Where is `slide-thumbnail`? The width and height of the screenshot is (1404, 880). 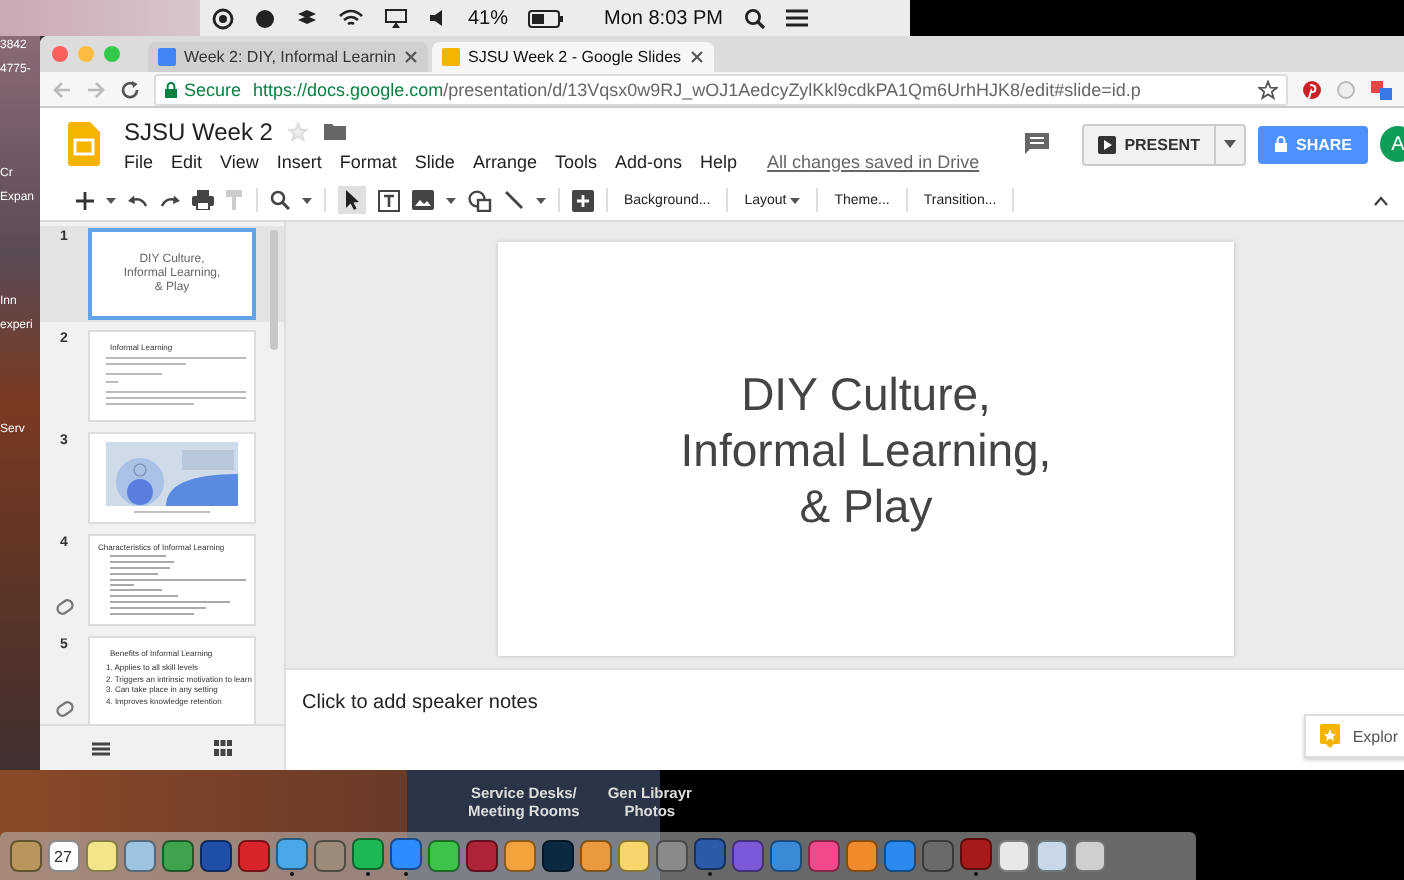
slide-thumbnail is located at coordinates (172, 478).